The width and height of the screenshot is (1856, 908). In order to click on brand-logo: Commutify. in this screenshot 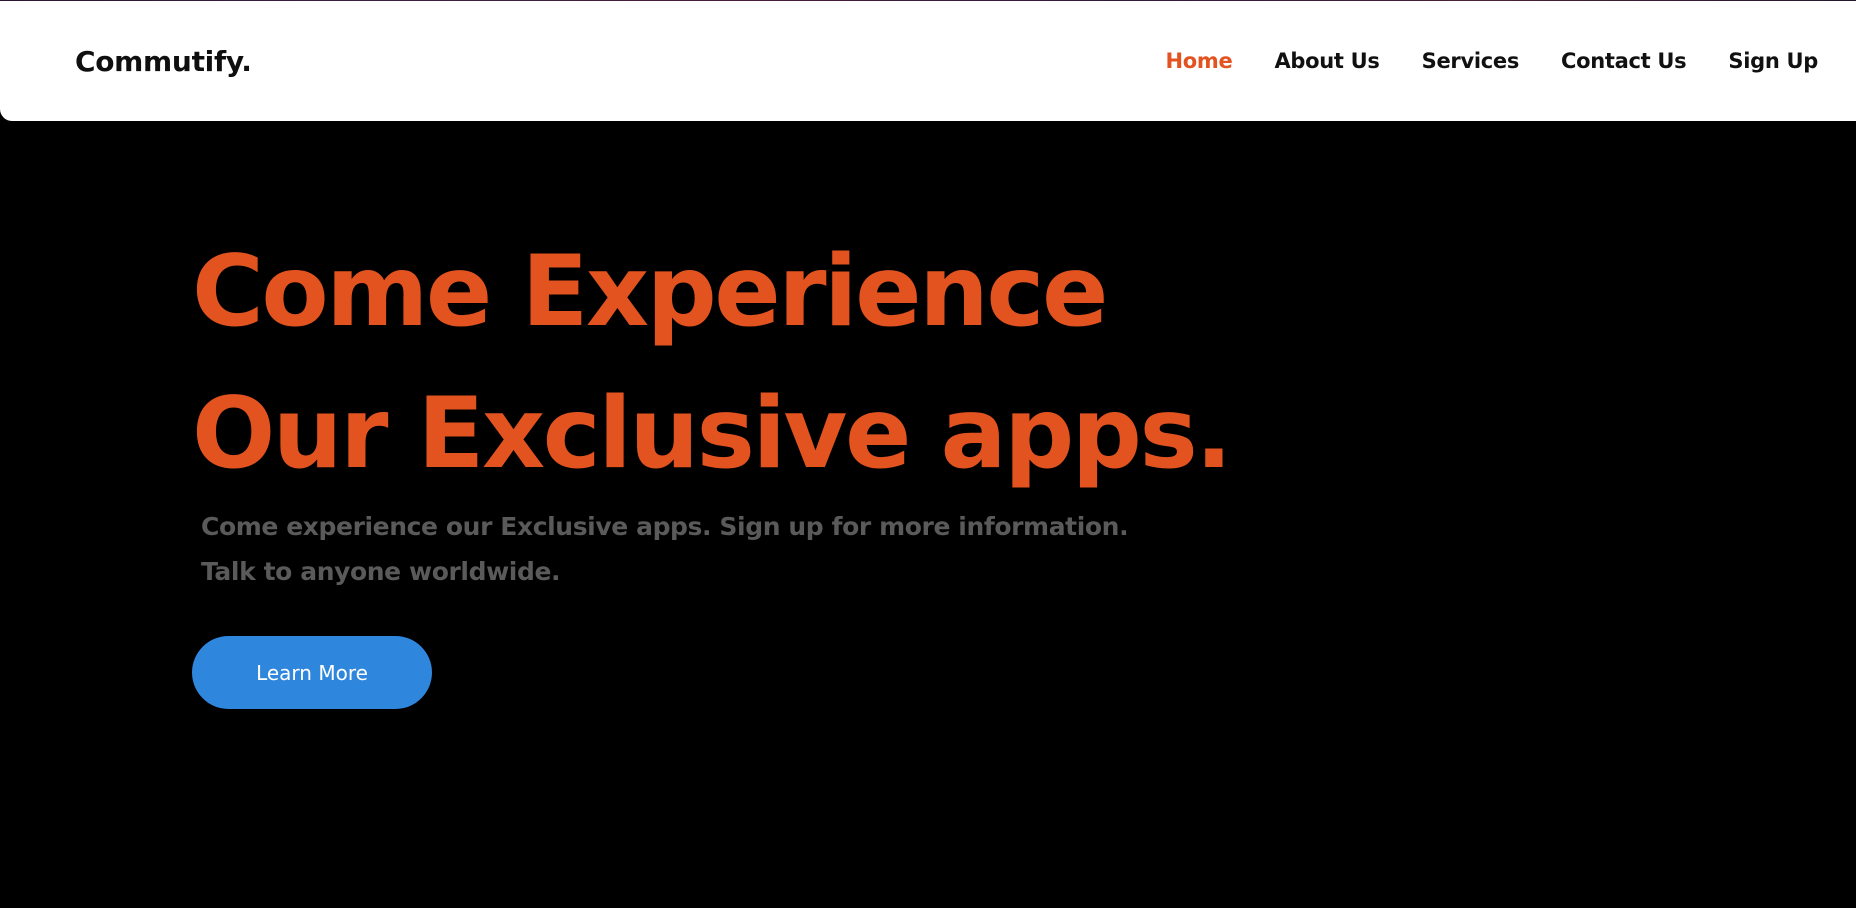, I will do `click(163, 61)`.